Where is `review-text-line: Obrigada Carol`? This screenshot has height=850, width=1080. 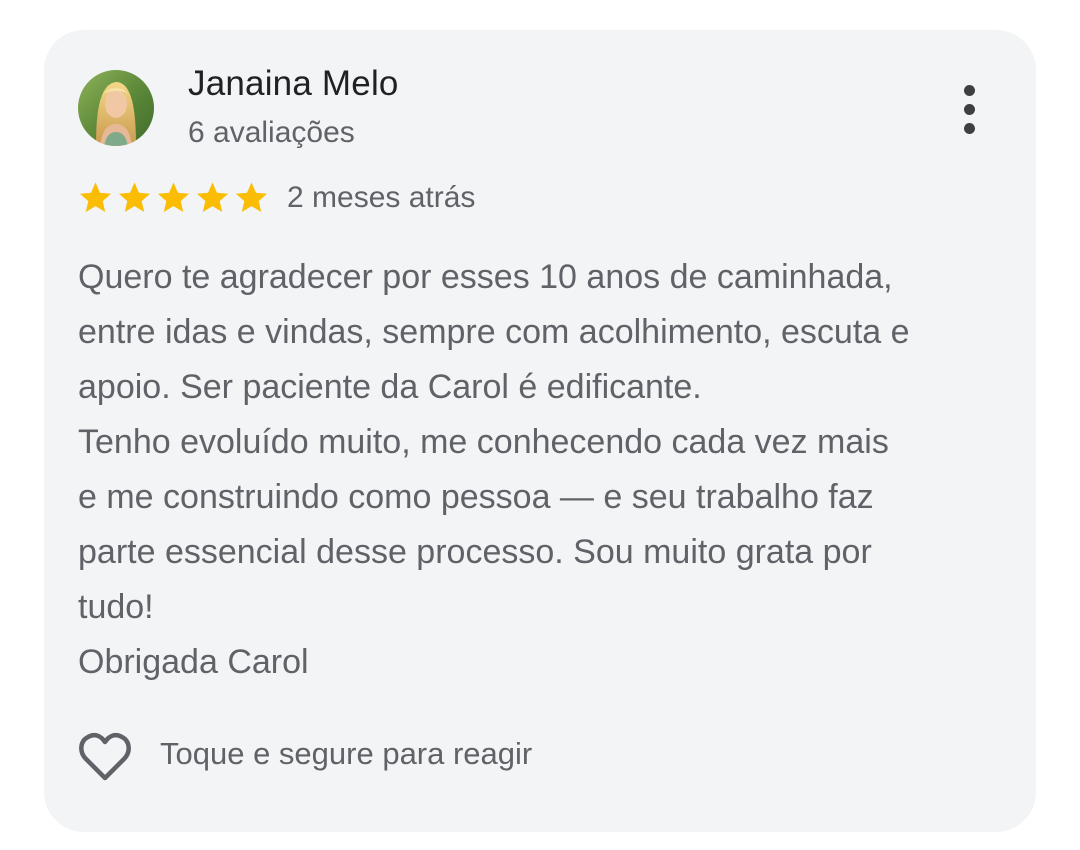
review-text-line: Obrigada Carol is located at coordinates (193, 662).